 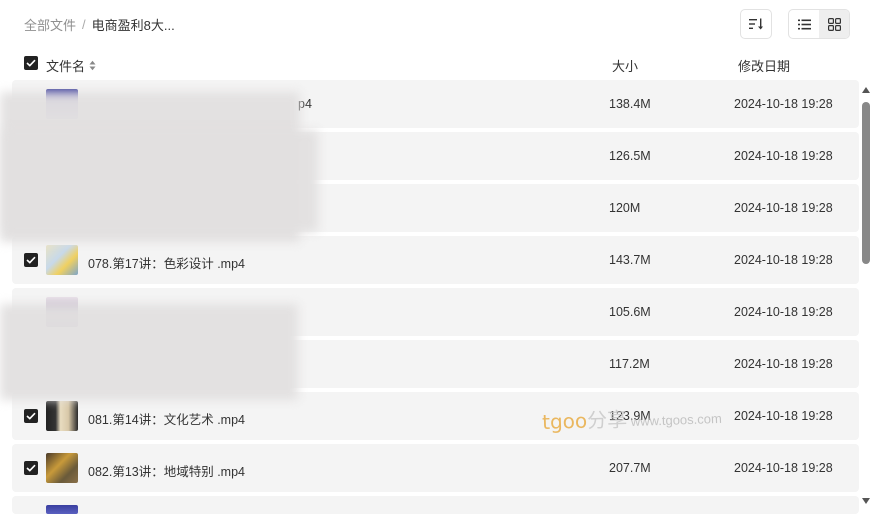 I want to click on list-view-button, so click(x=804, y=24).